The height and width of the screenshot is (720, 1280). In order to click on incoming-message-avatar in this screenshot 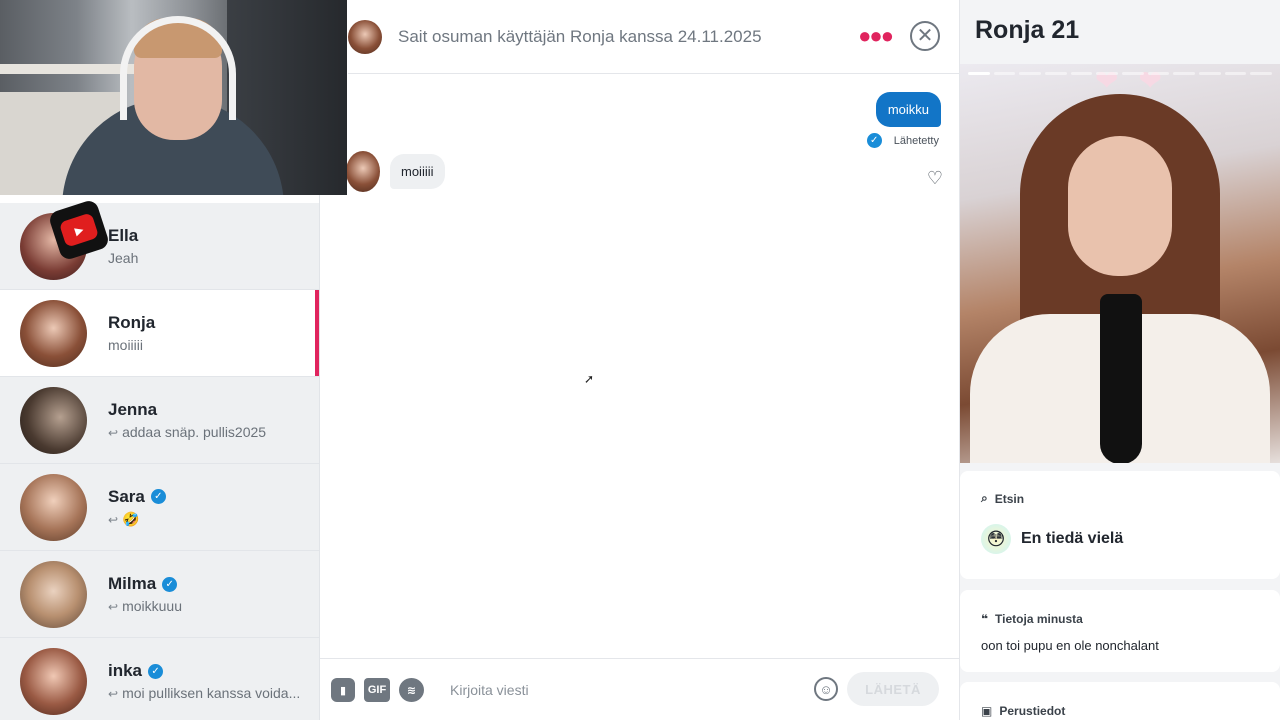, I will do `click(363, 171)`.